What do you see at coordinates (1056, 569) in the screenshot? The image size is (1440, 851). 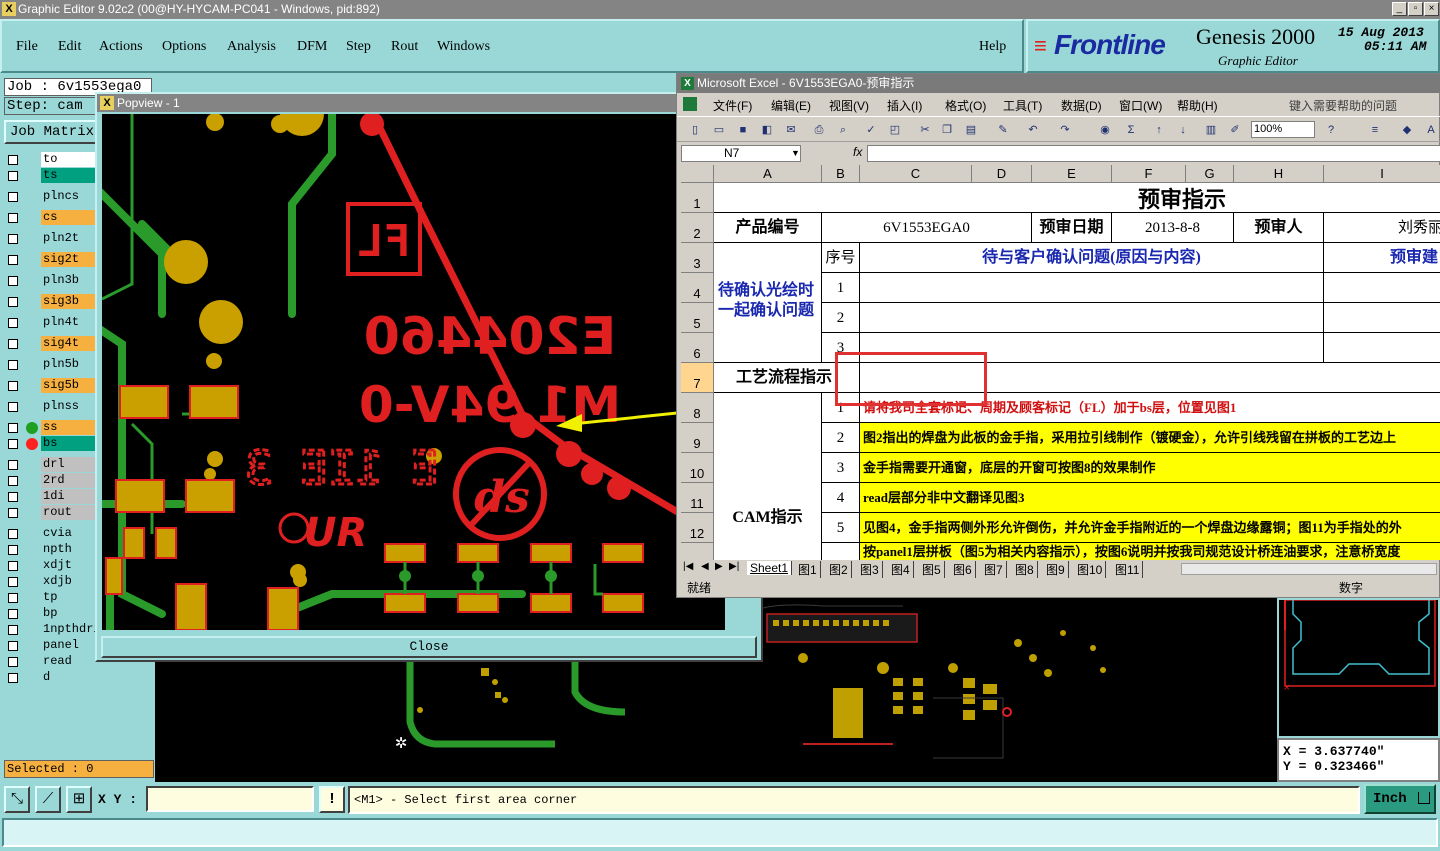 I see `sheet-tab: 图9` at bounding box center [1056, 569].